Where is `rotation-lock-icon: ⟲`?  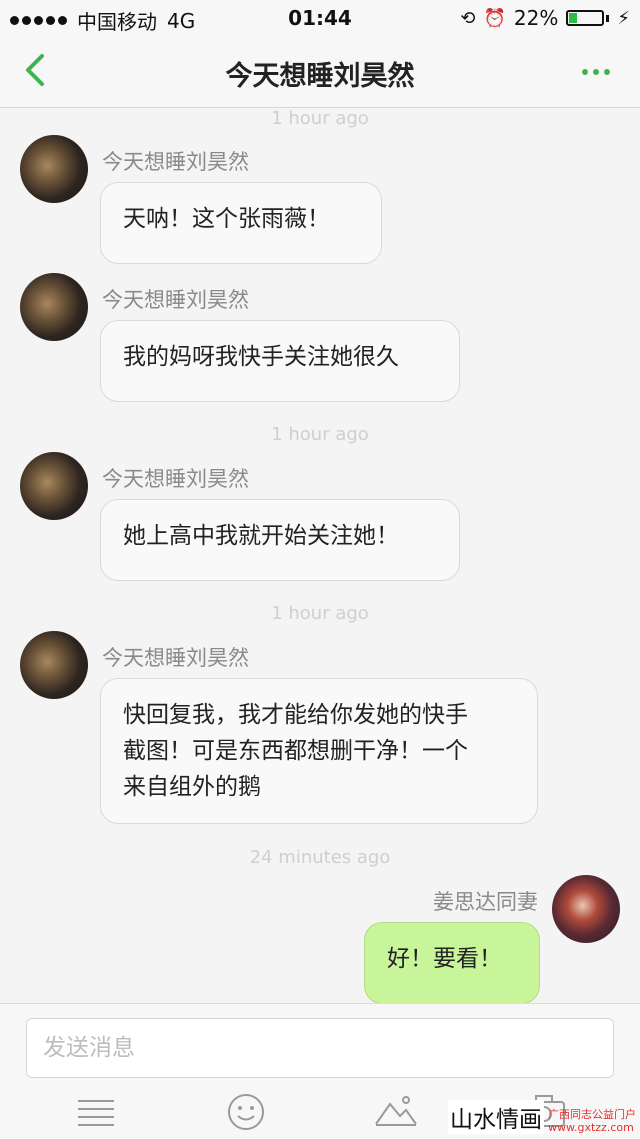
rotation-lock-icon: ⟲ is located at coordinates (468, 18).